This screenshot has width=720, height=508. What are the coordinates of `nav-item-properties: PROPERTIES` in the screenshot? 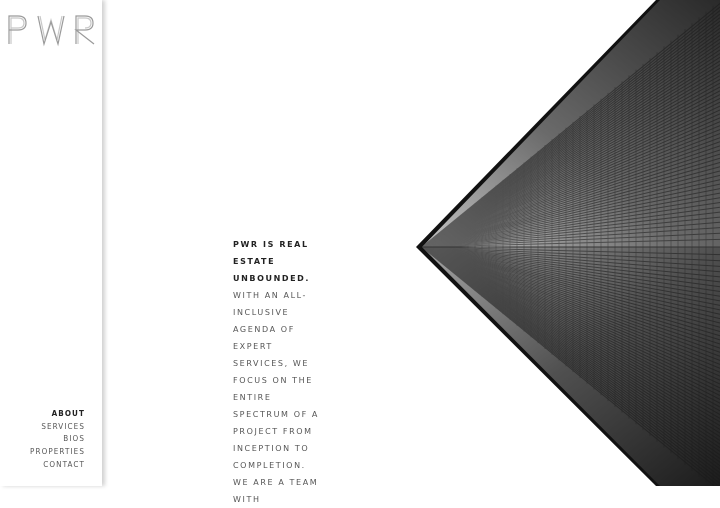 It's located at (57, 452).